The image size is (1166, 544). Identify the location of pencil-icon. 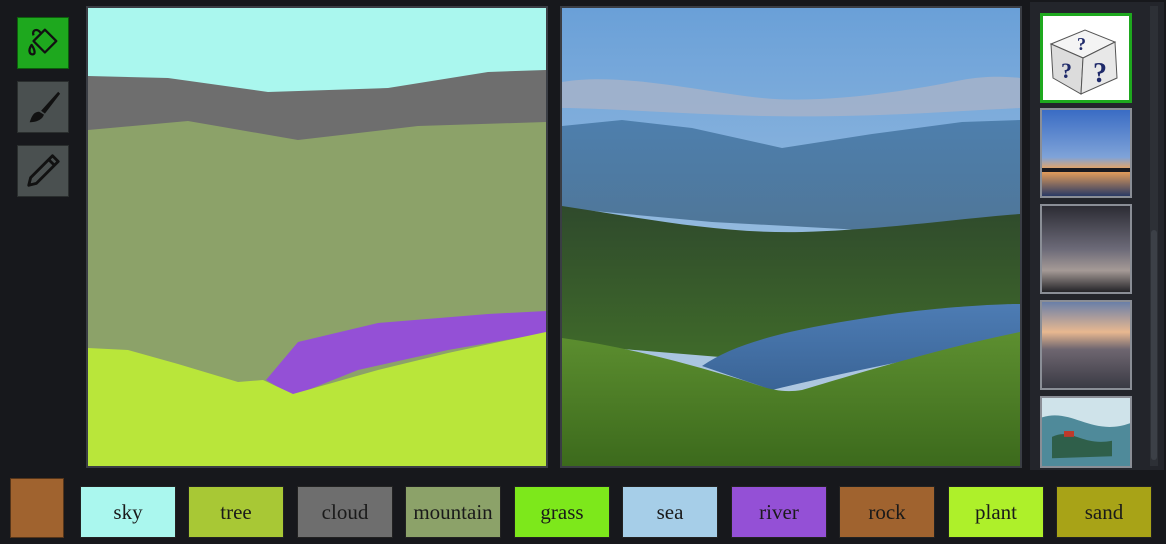
(43, 170).